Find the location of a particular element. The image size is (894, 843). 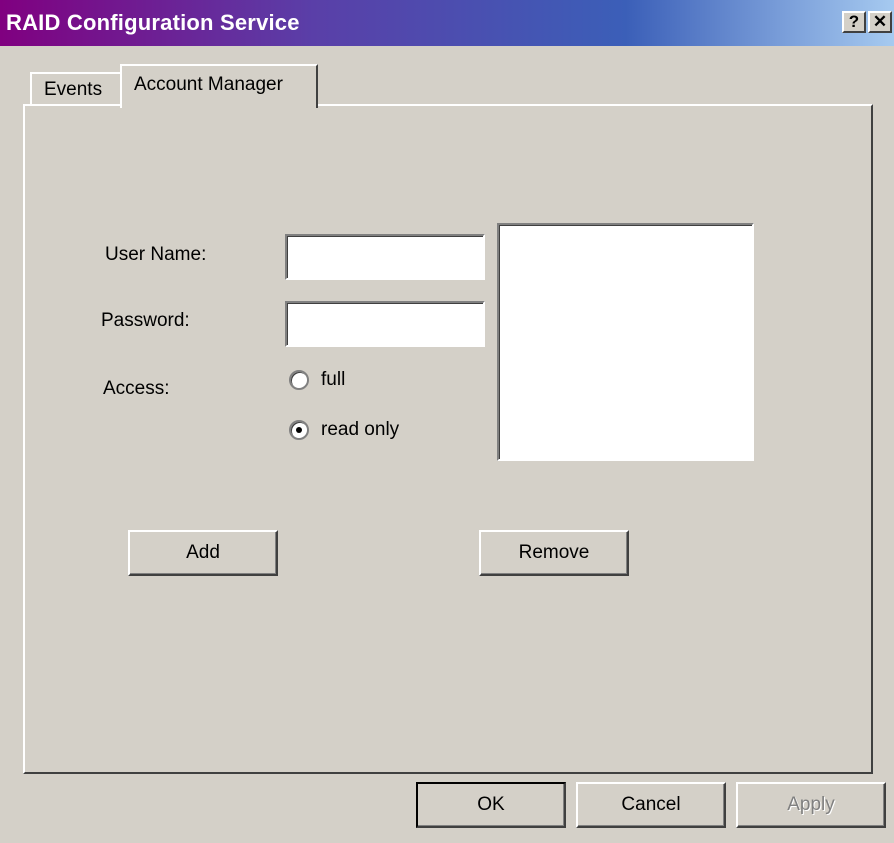

tab-events-label: Events is located at coordinates (73, 89).